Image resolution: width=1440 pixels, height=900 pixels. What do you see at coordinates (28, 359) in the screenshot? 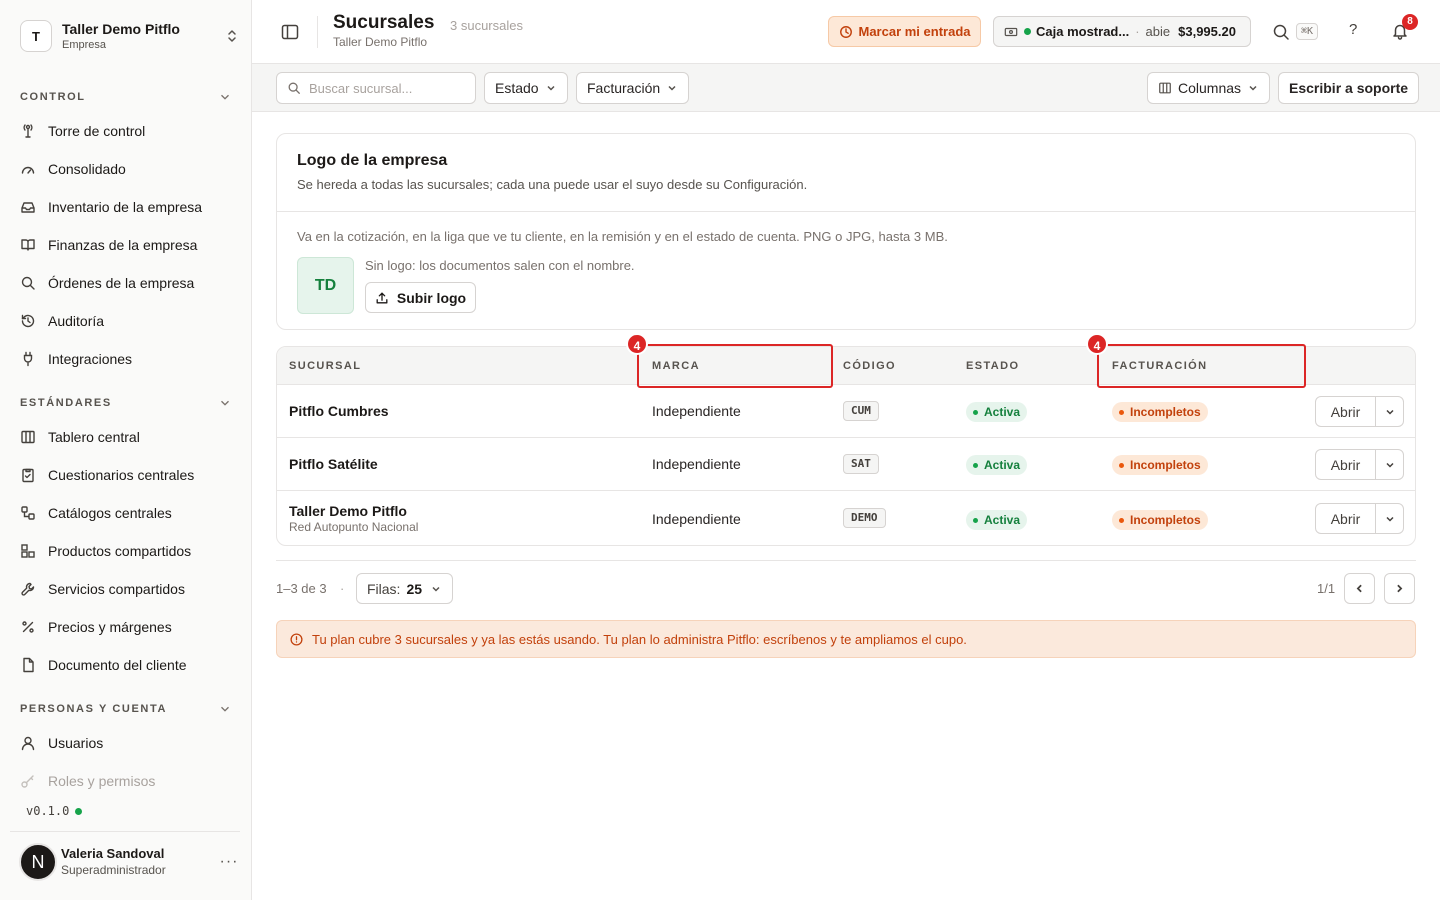
I see `plug-icon` at bounding box center [28, 359].